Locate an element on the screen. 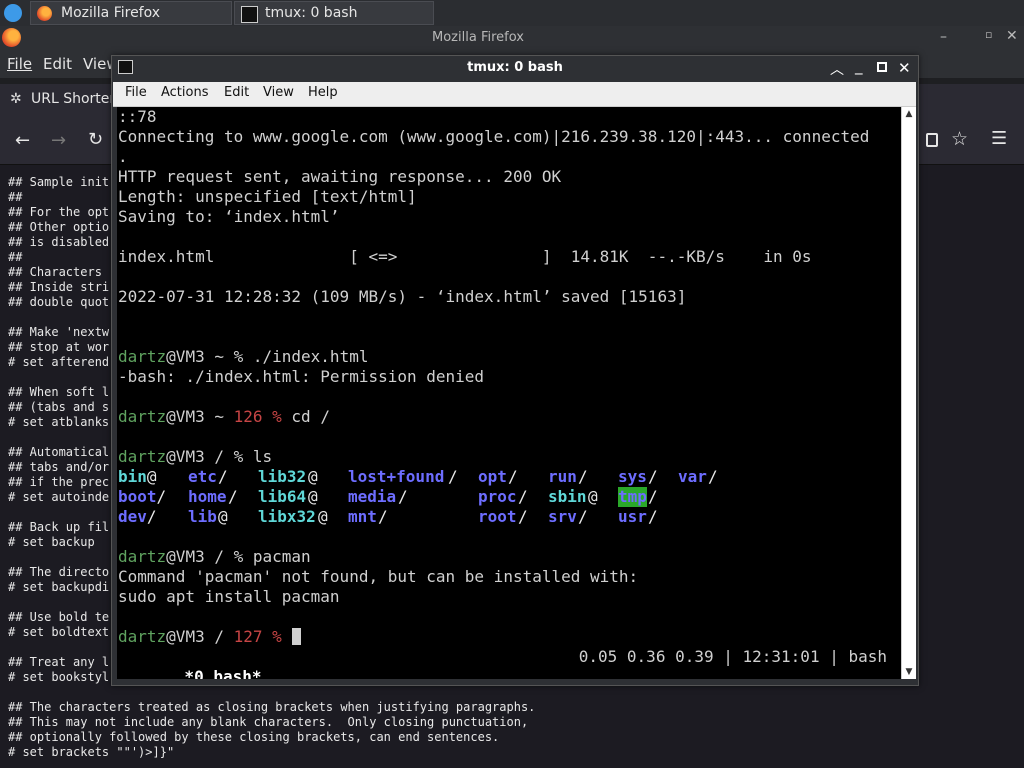  back-icon: ← is located at coordinates (22, 140).